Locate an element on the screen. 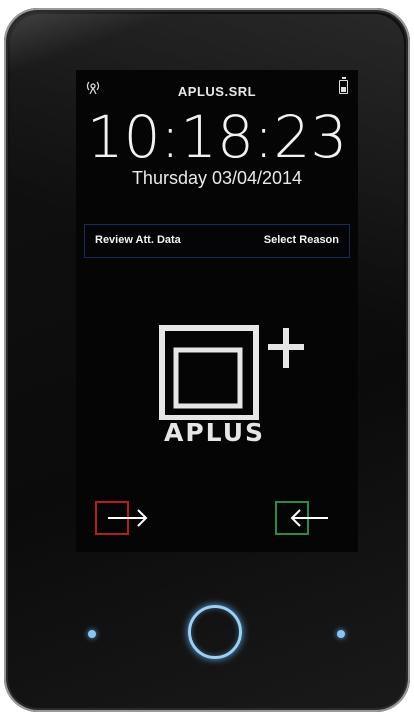  aplus-logo: APLUS is located at coordinates (231, 385).